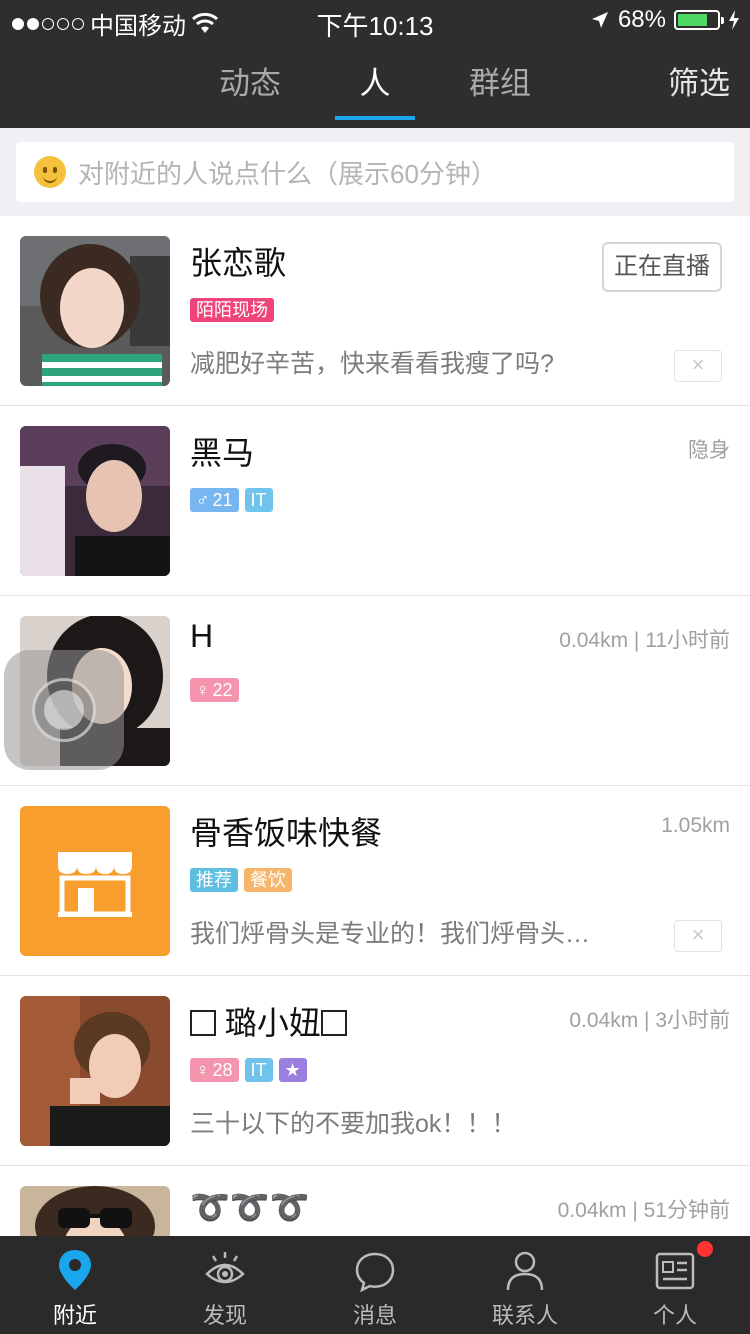 This screenshot has width=750, height=1334. I want to click on gender-age-tag: ♀ 22, so click(214, 690).